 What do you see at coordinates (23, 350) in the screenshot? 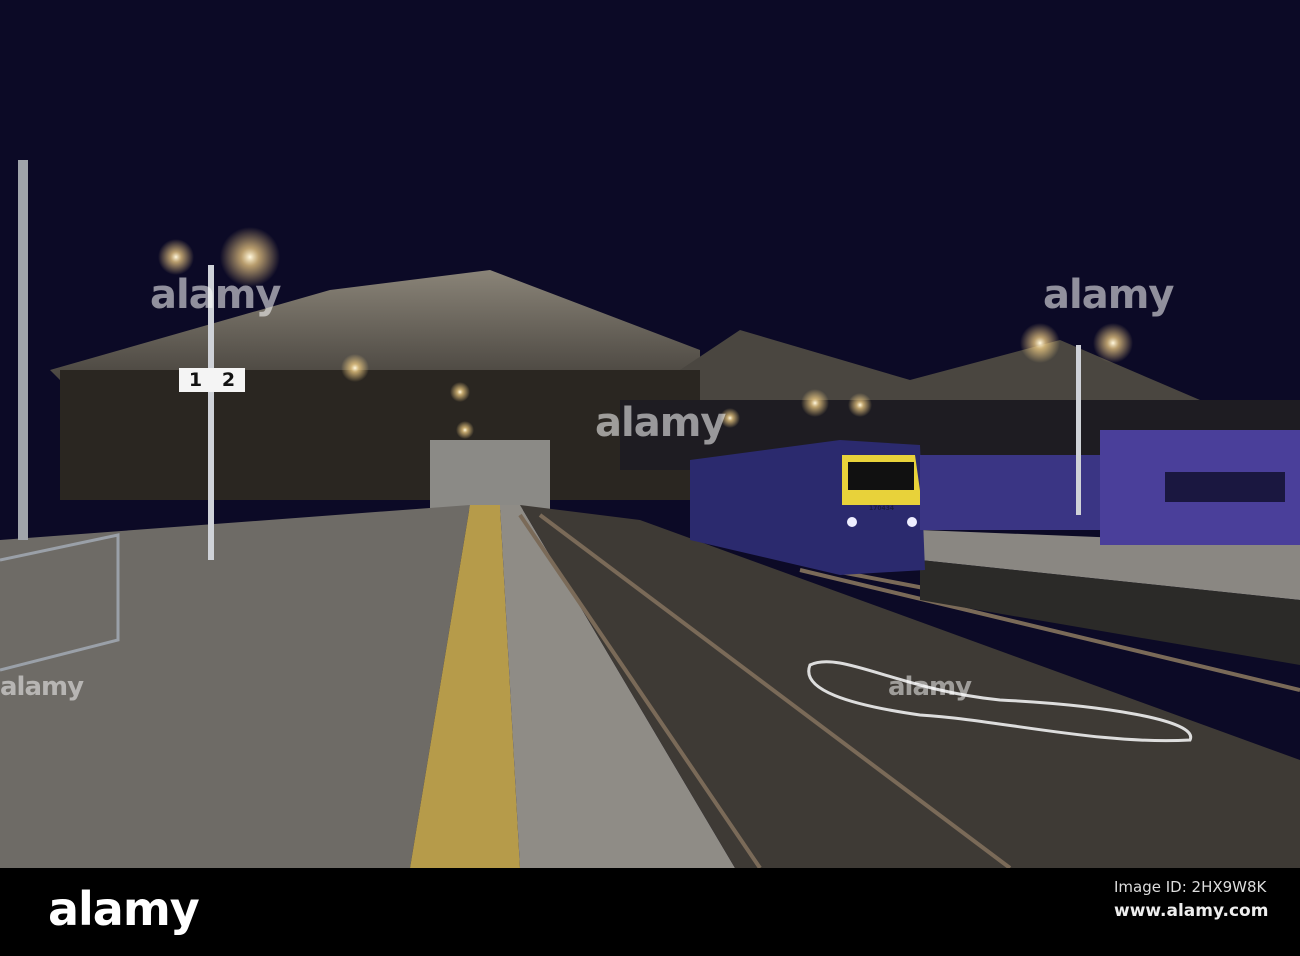
I see `cctv-pole` at bounding box center [23, 350].